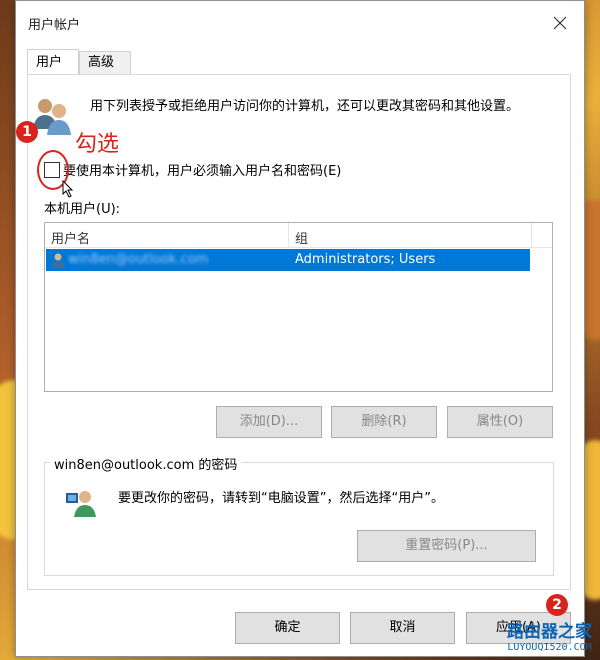  What do you see at coordinates (97, 144) in the screenshot?
I see `step-1-text: 勾选` at bounding box center [97, 144].